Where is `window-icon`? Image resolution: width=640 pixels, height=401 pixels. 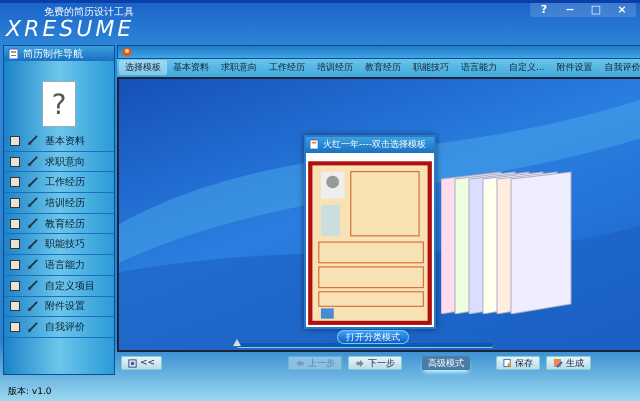 window-icon is located at coordinates (132, 363).